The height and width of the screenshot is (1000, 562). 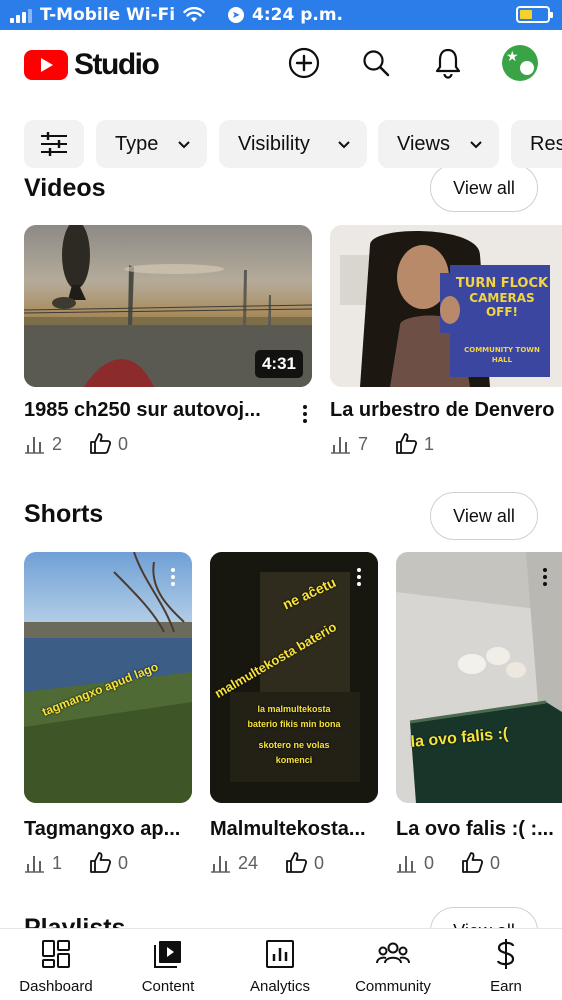 What do you see at coordinates (57, 443) in the screenshot?
I see `video-views-count: 2` at bounding box center [57, 443].